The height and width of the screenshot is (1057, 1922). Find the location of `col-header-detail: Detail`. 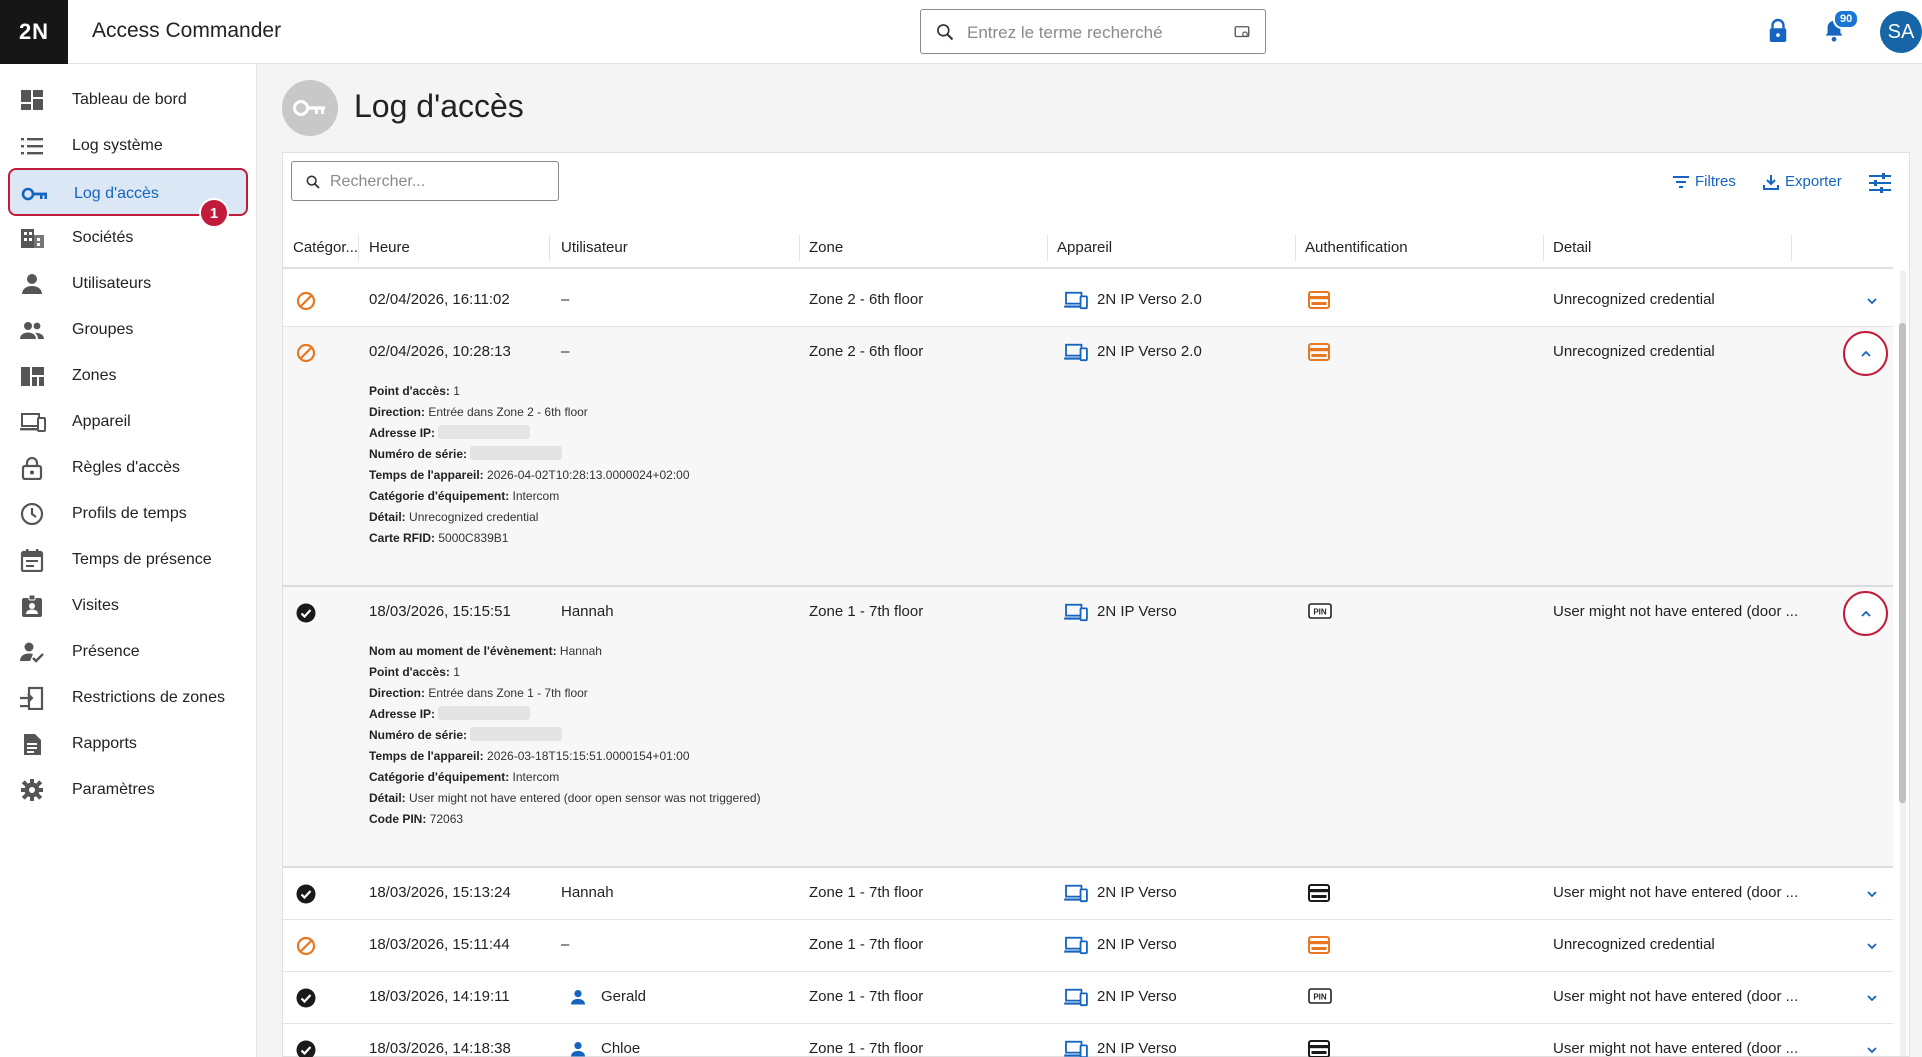

col-header-detail: Detail is located at coordinates (1572, 247).